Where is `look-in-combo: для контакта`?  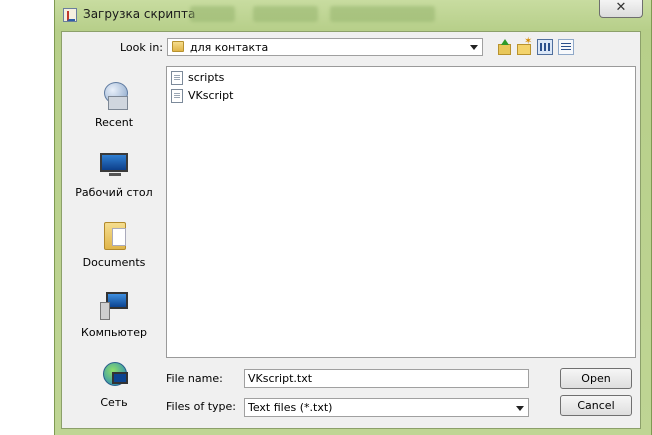 look-in-combo: для контакта is located at coordinates (325, 47).